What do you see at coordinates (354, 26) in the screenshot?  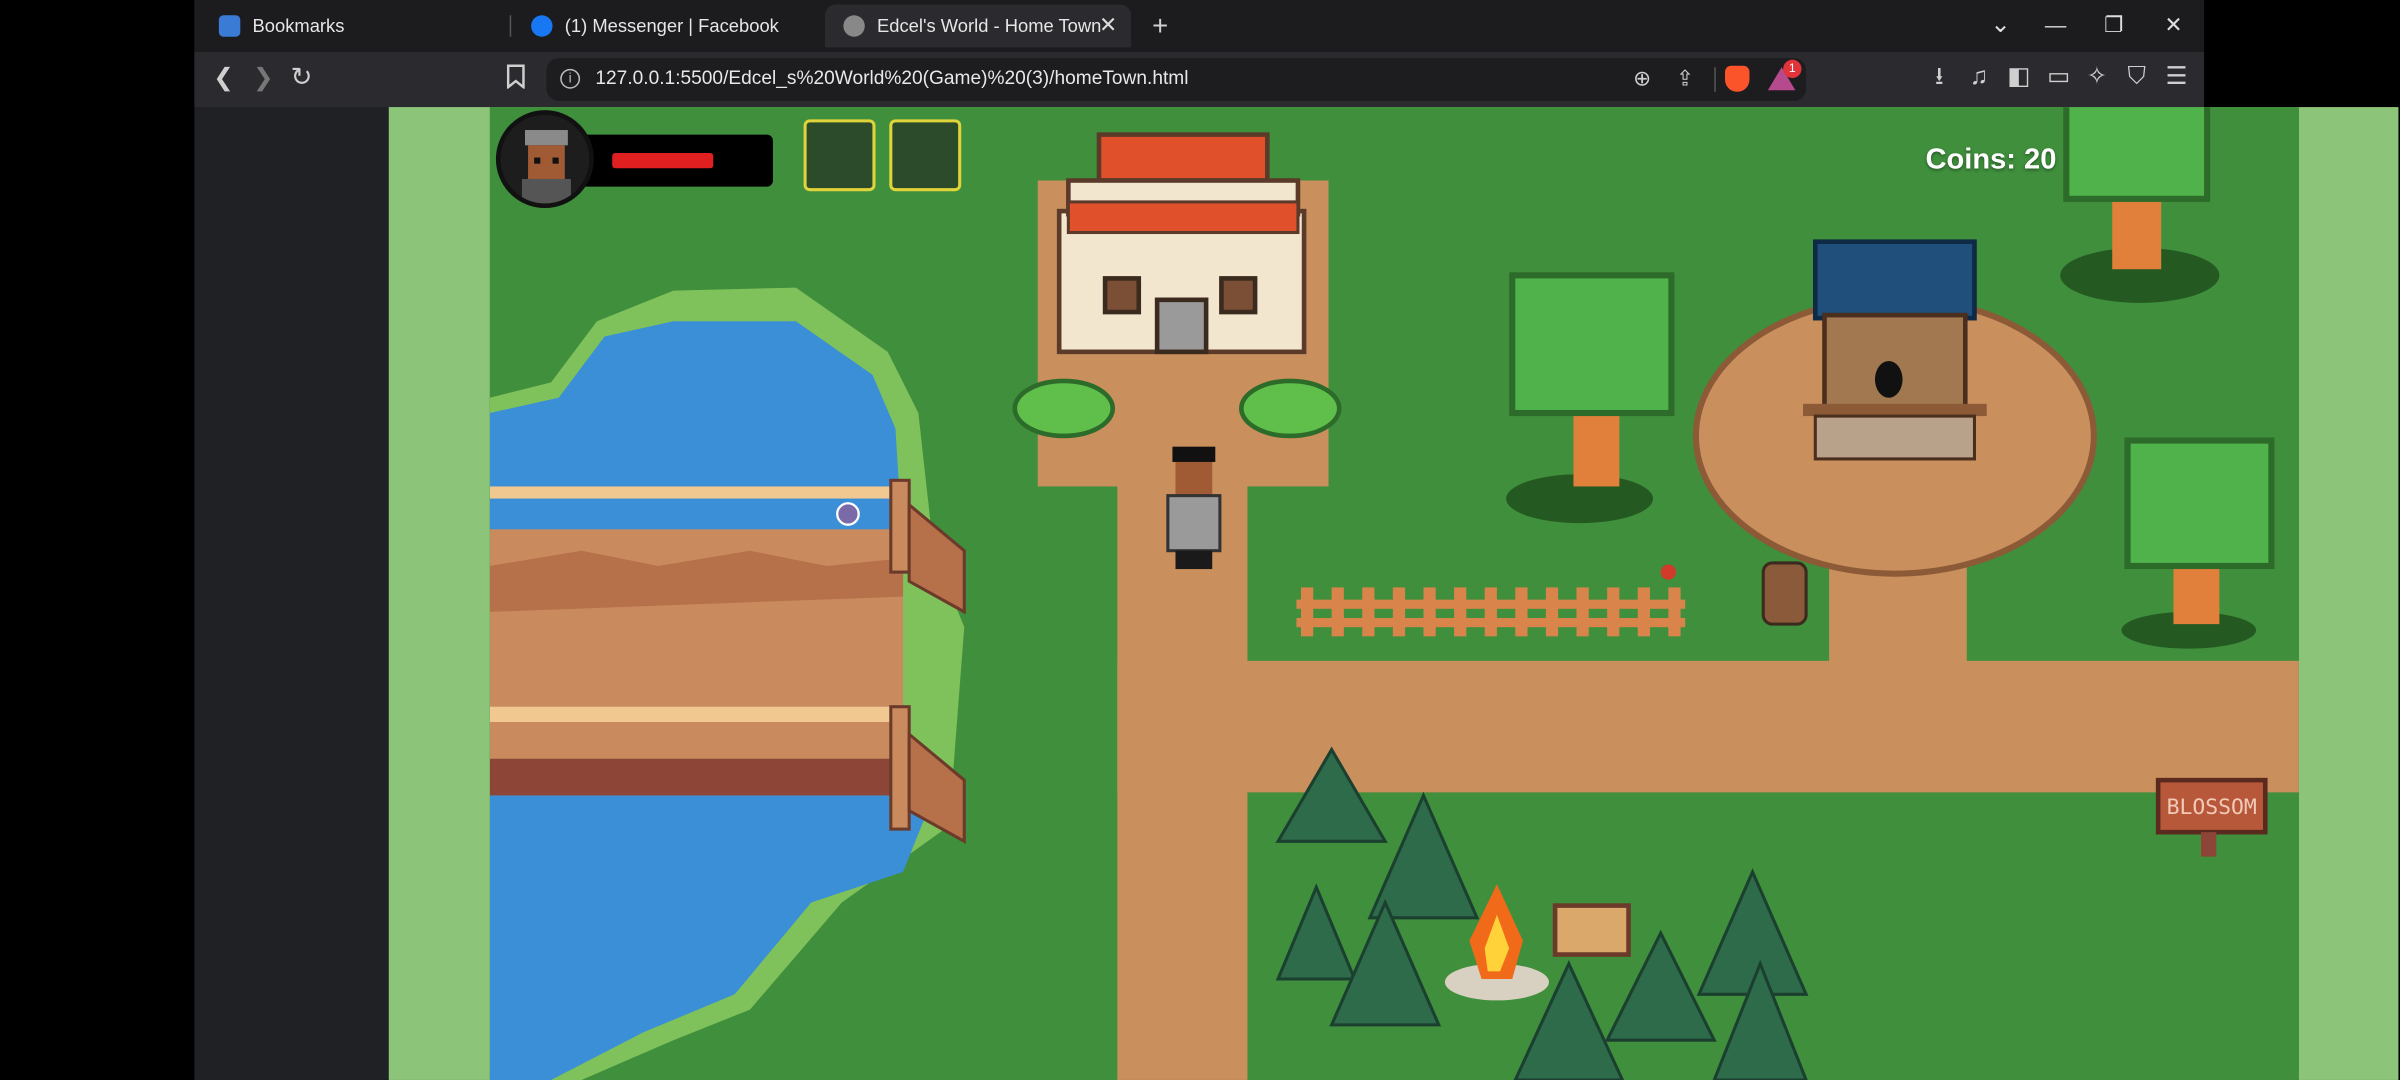 I see `tab-bookmarks: Bookmarks` at bounding box center [354, 26].